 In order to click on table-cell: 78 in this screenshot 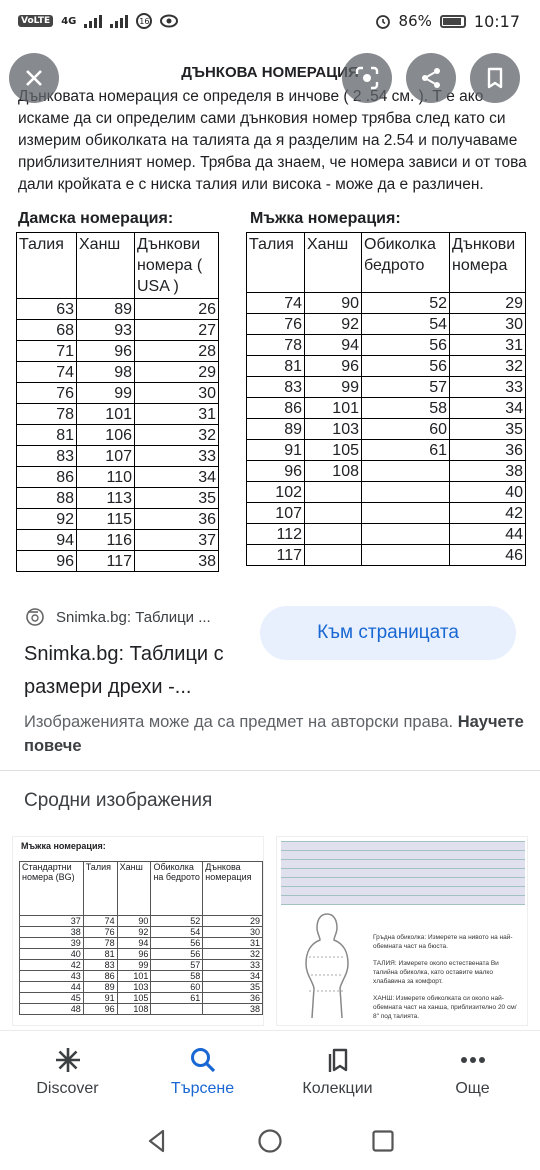, I will do `click(275, 345)`.